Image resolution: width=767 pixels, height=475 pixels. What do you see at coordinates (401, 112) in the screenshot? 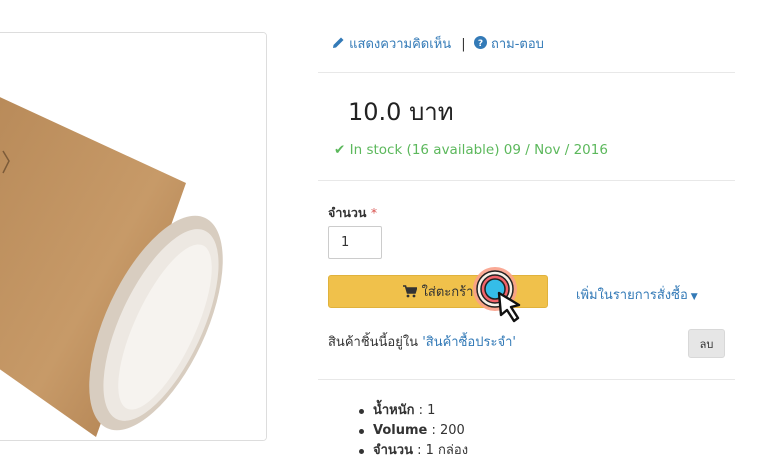
I see `product-price: 10.0 บาท` at bounding box center [401, 112].